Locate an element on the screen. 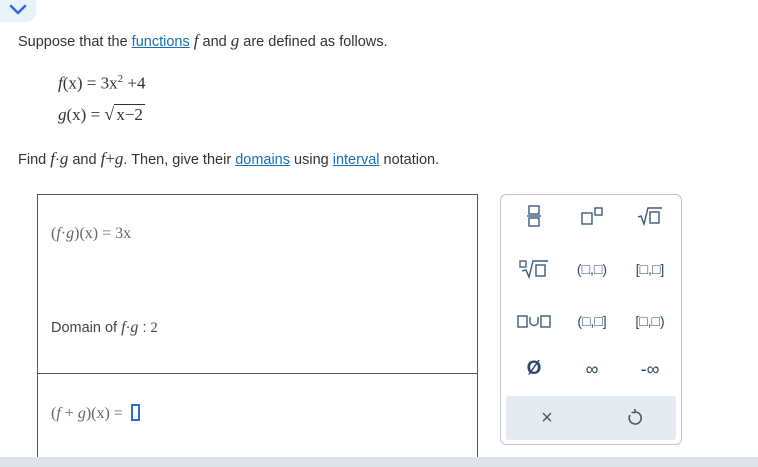  infinity-button: ∞ is located at coordinates (592, 369).